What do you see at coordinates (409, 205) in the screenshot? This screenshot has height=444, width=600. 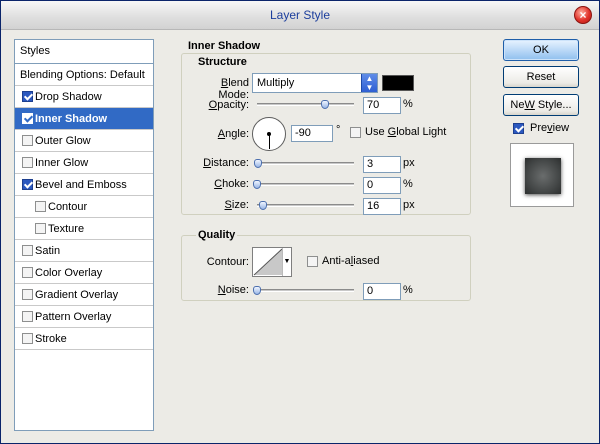 I see `size-unit: px` at bounding box center [409, 205].